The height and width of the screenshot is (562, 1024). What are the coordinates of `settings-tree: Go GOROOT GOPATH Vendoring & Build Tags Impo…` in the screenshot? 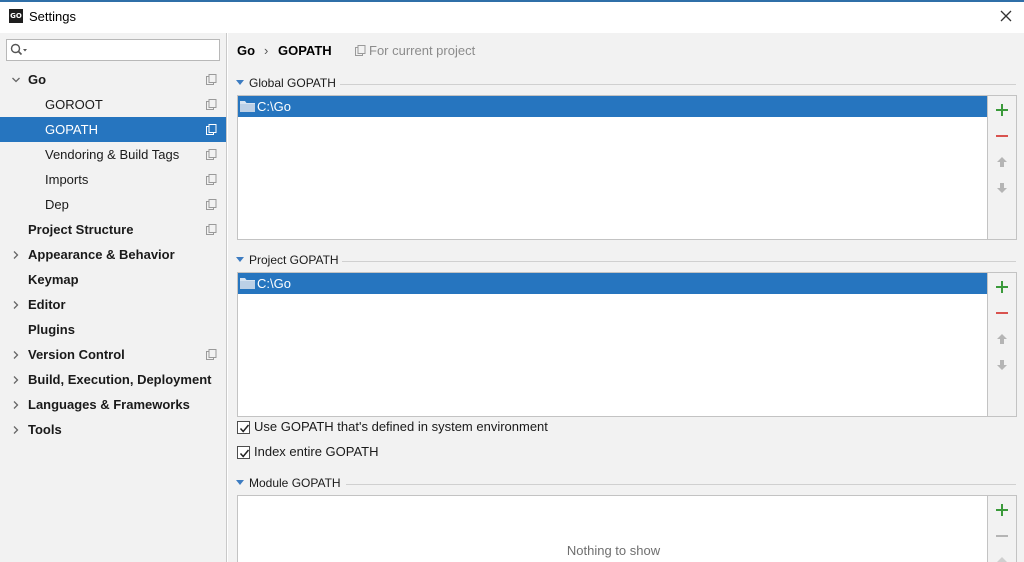 It's located at (113, 254).